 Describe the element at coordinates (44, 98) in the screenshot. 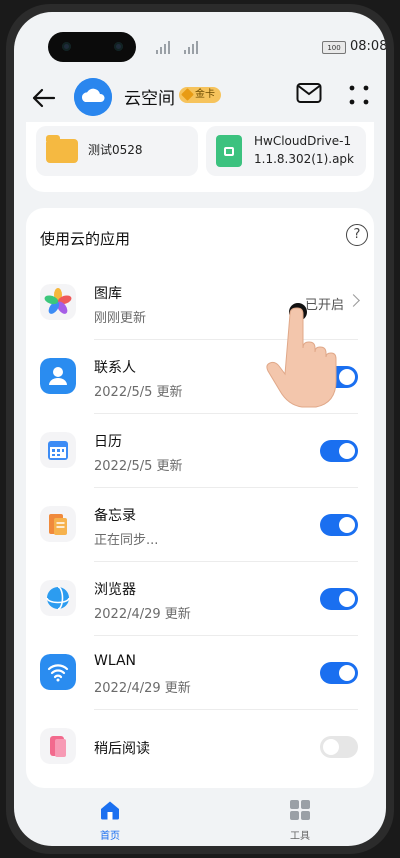

I see `back-arrow-icon` at that location.